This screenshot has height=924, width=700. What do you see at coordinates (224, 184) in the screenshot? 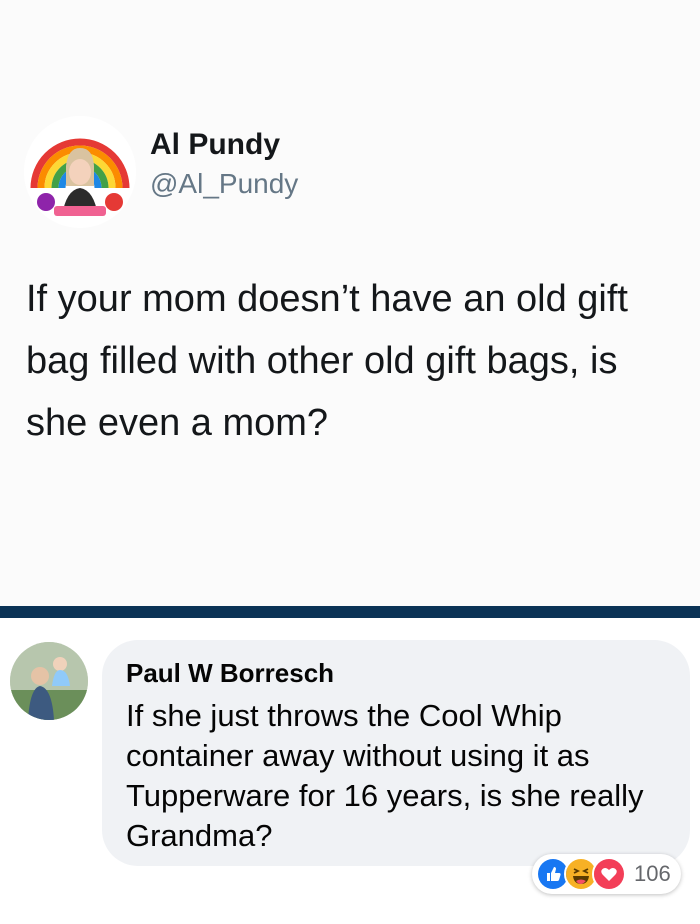
I see `tweet-author-handle: @Al_Pundy` at bounding box center [224, 184].